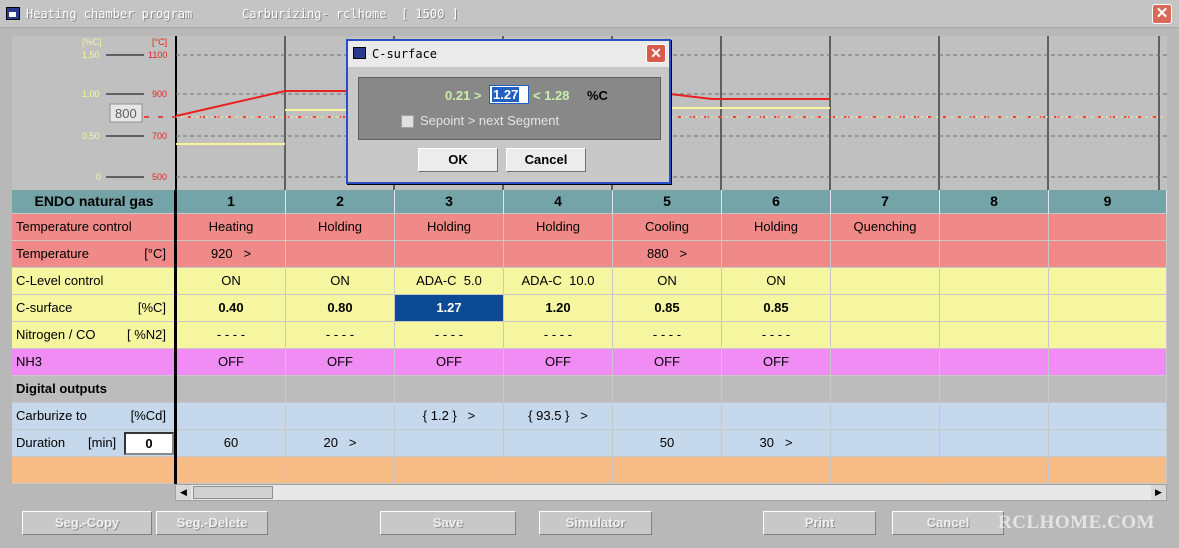 Image resolution: width=1179 pixels, height=548 pixels. I want to click on grid-cell: 880 >, so click(667, 254).